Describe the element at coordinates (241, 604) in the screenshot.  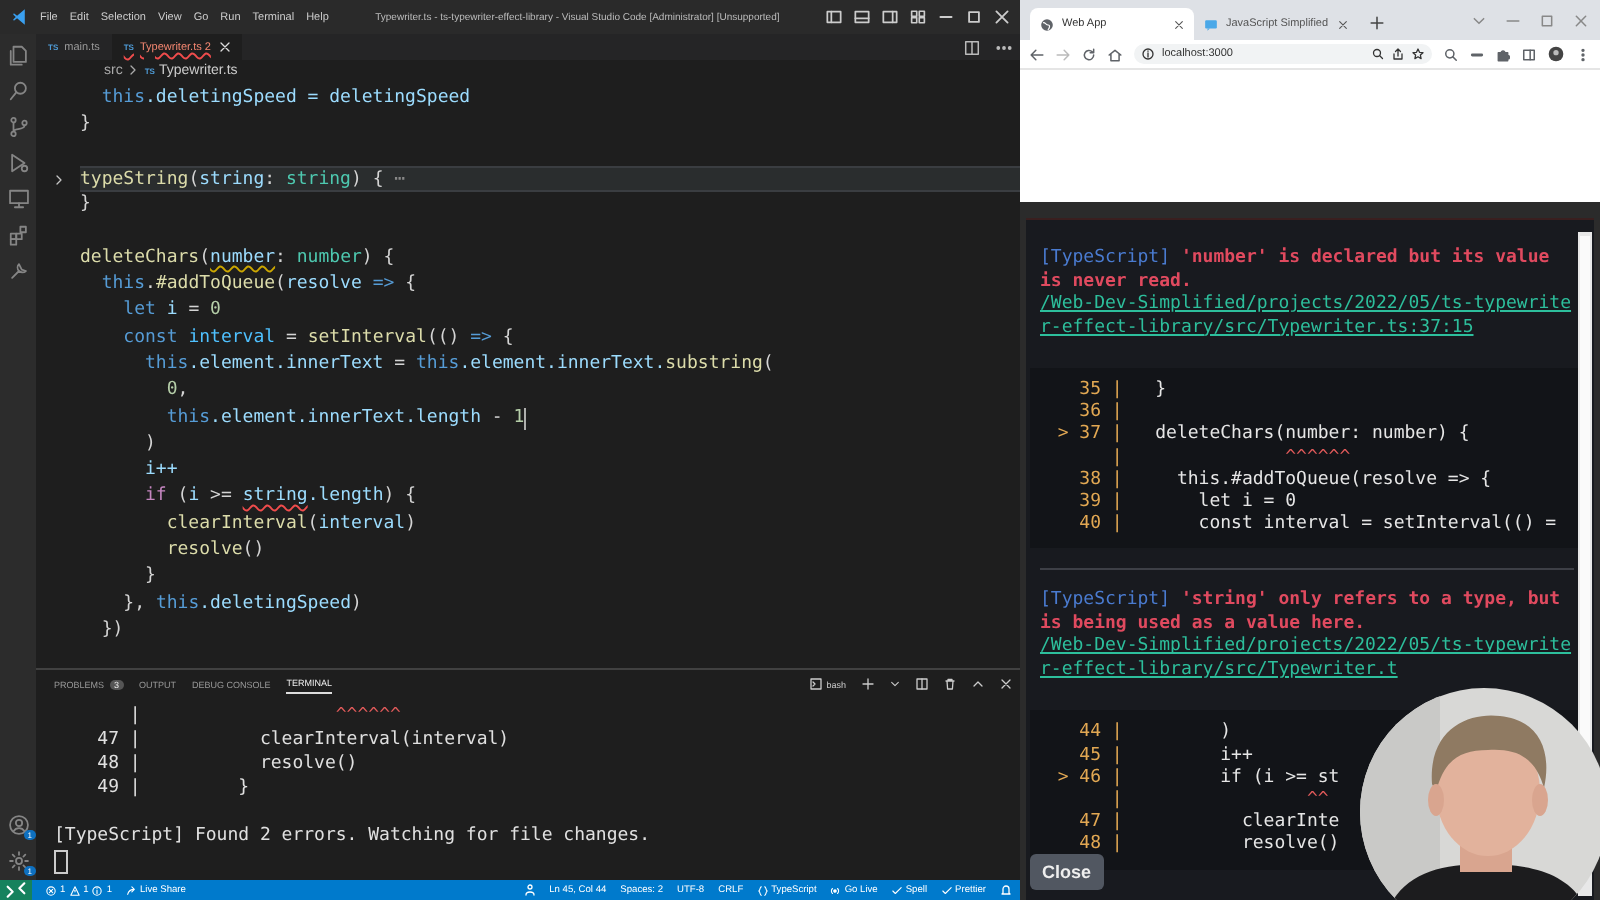
I see `code-line: }, this.deletingSpeed)` at that location.